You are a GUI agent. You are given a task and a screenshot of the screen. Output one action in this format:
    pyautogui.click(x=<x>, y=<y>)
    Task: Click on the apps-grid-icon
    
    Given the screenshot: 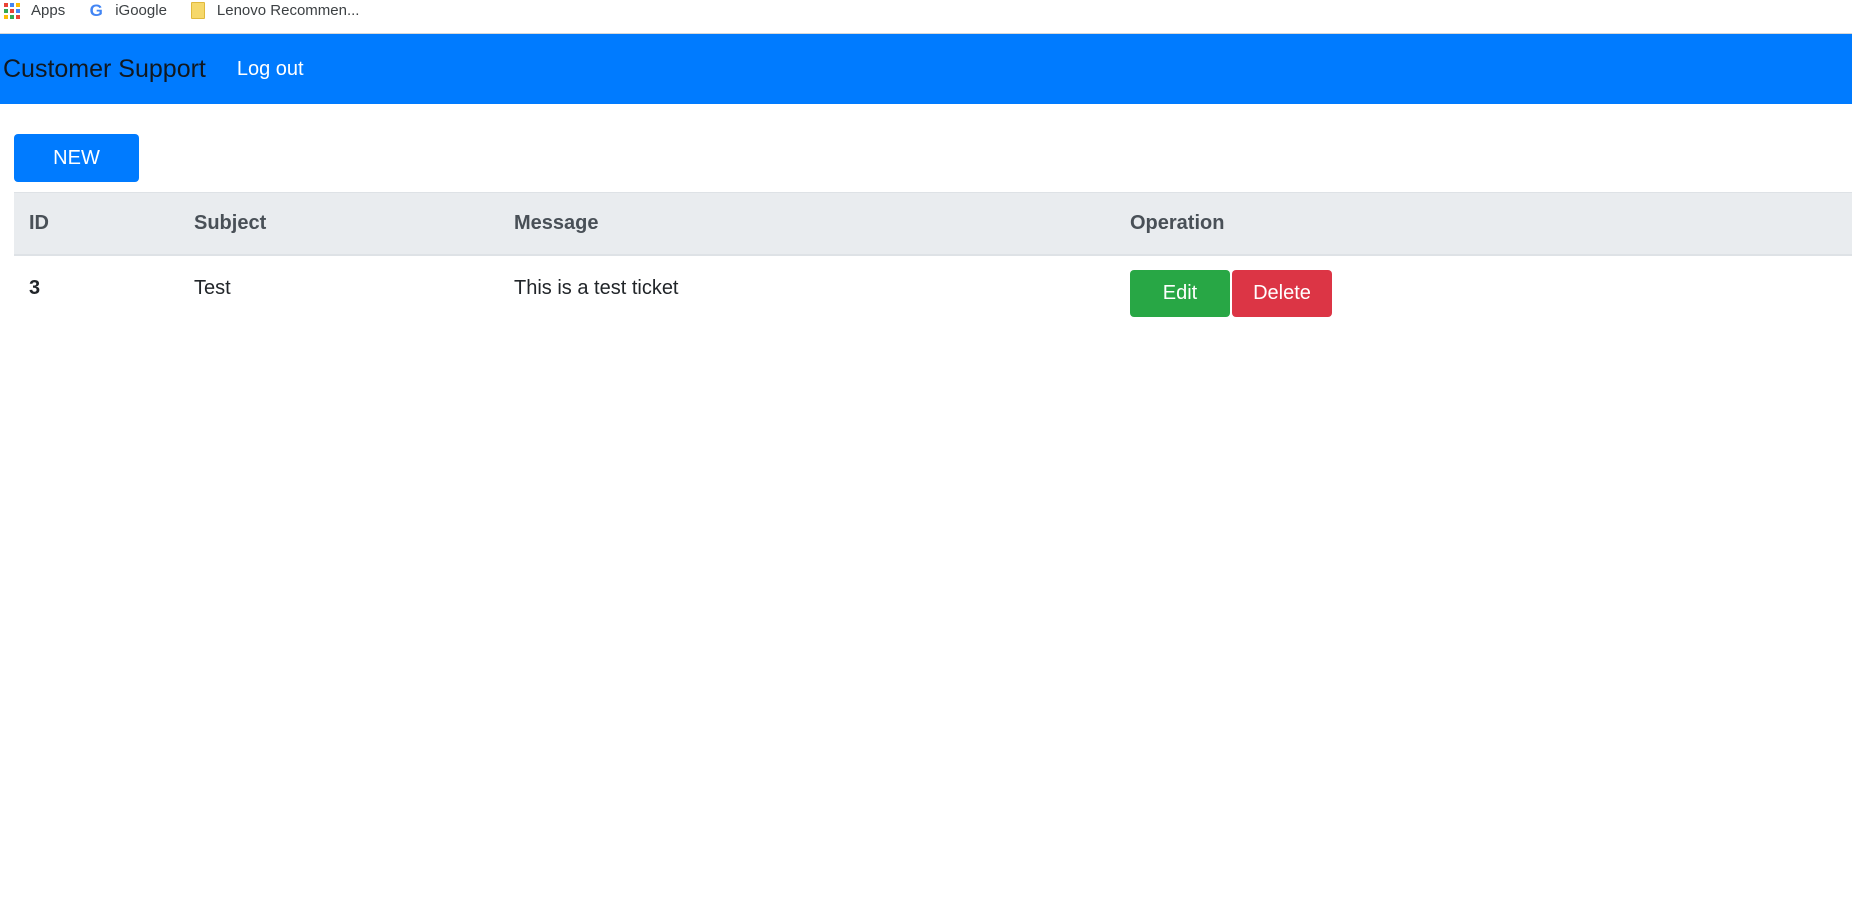 What is the action you would take?
    pyautogui.click(x=12, y=11)
    